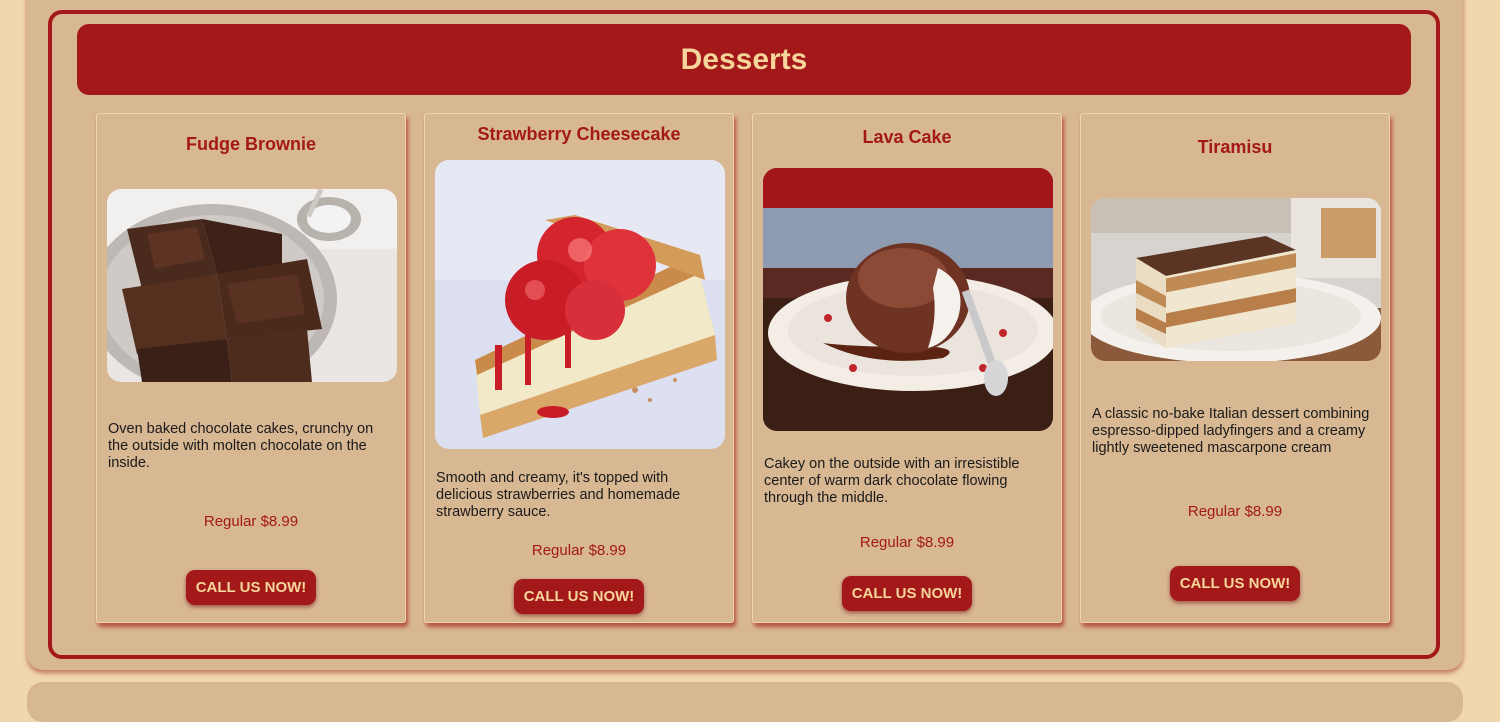 The height and width of the screenshot is (722, 1500). Describe the element at coordinates (580, 304) in the screenshot. I see `cheesecake-image` at that location.